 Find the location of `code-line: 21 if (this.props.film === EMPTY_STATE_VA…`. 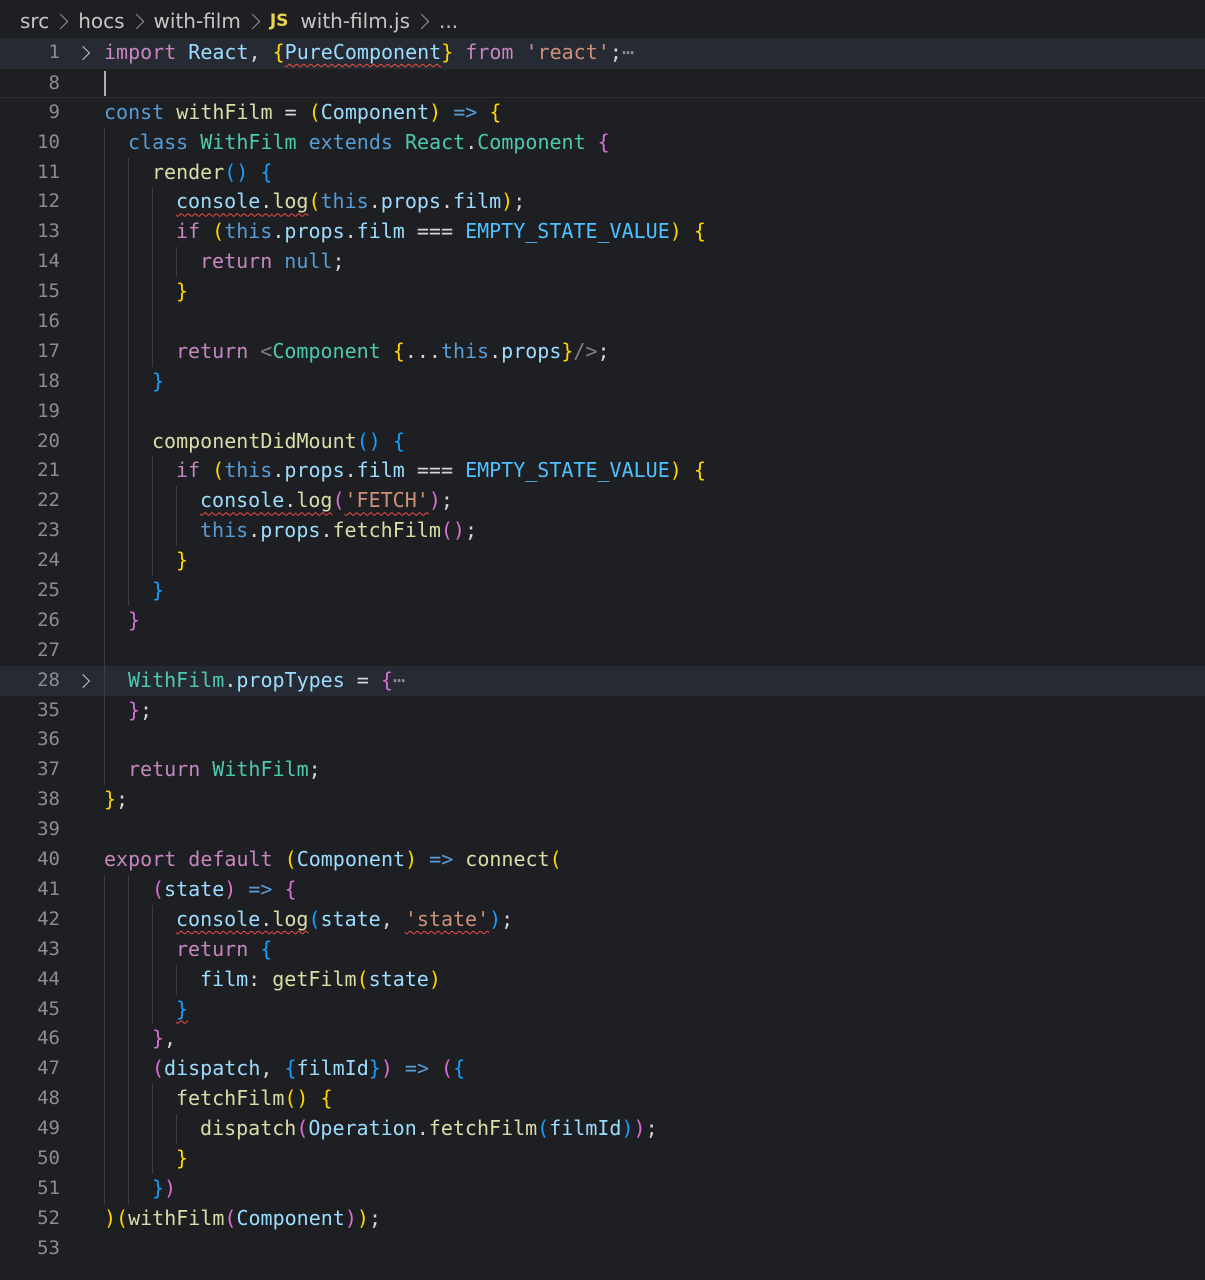

code-line: 21 if (this.props.film === EMPTY_STATE_VA… is located at coordinates (602, 471).